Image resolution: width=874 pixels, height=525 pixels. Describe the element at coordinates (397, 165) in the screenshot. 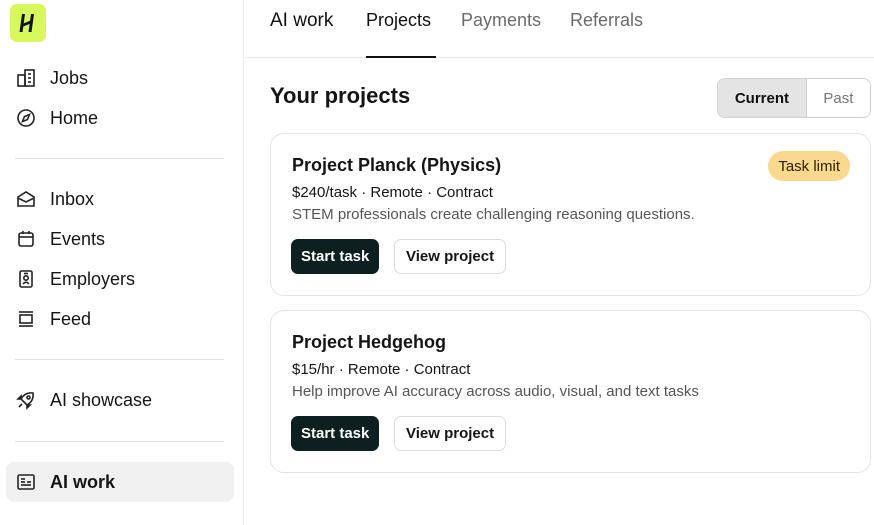

I see `project-title: Project Planck (Physics)` at that location.